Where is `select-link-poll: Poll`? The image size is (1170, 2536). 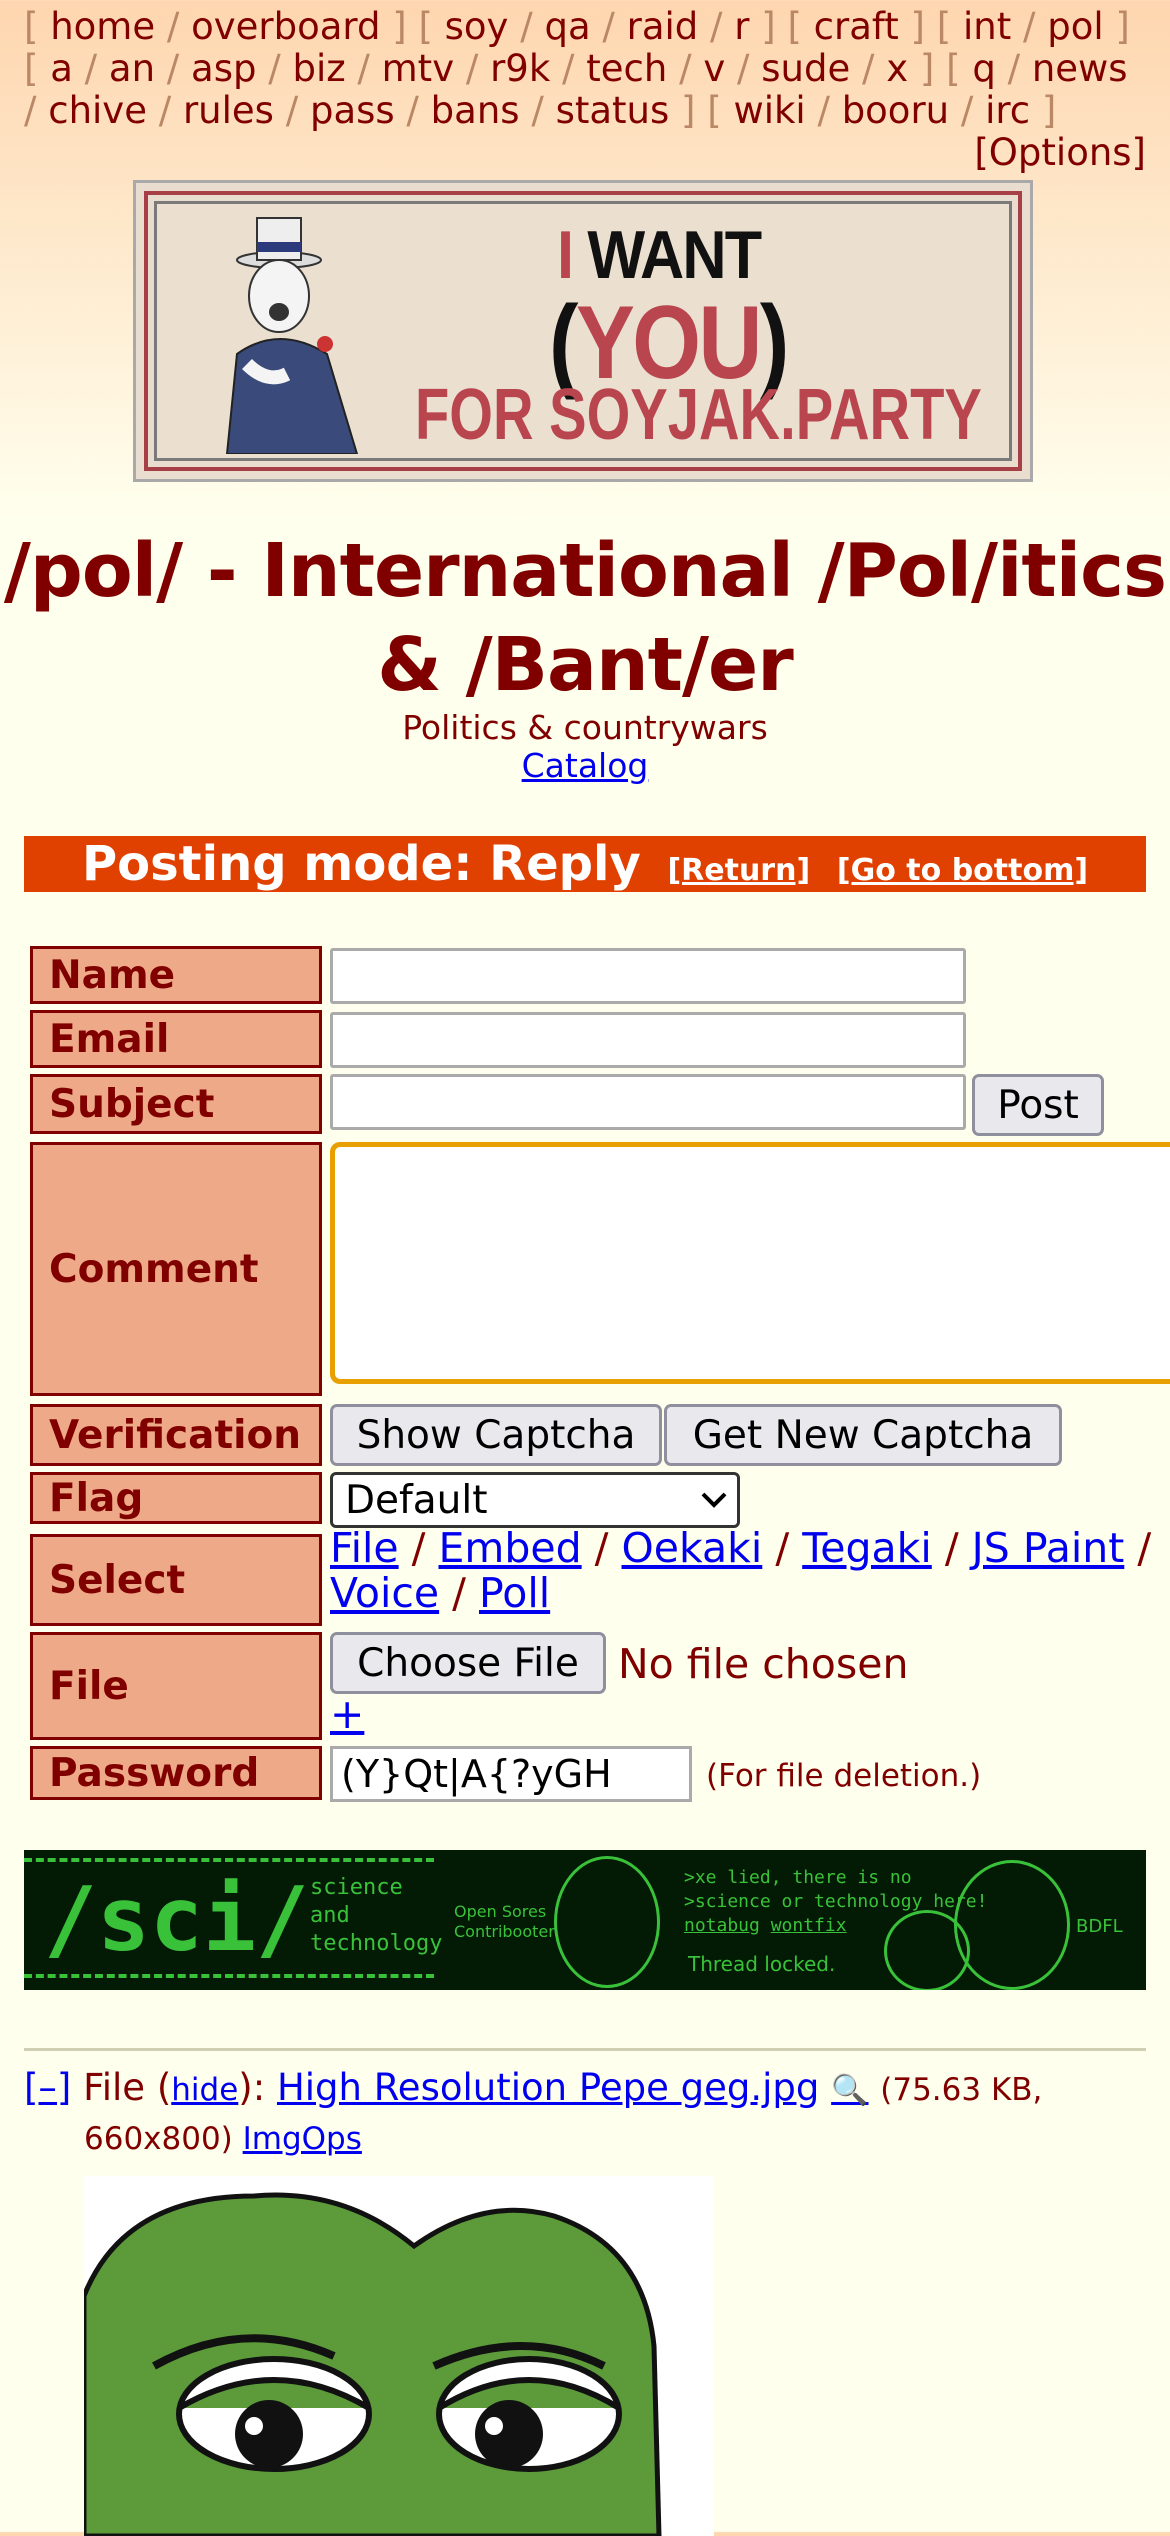
select-link-poll: Poll is located at coordinates (514, 1593).